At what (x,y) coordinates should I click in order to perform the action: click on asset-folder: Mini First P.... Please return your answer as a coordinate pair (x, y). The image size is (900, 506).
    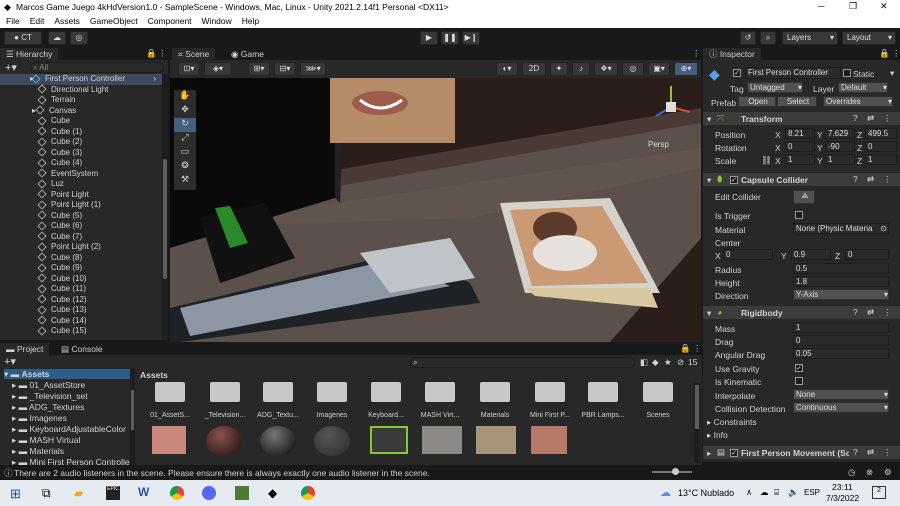
    Looking at the image, I should click on (550, 400).